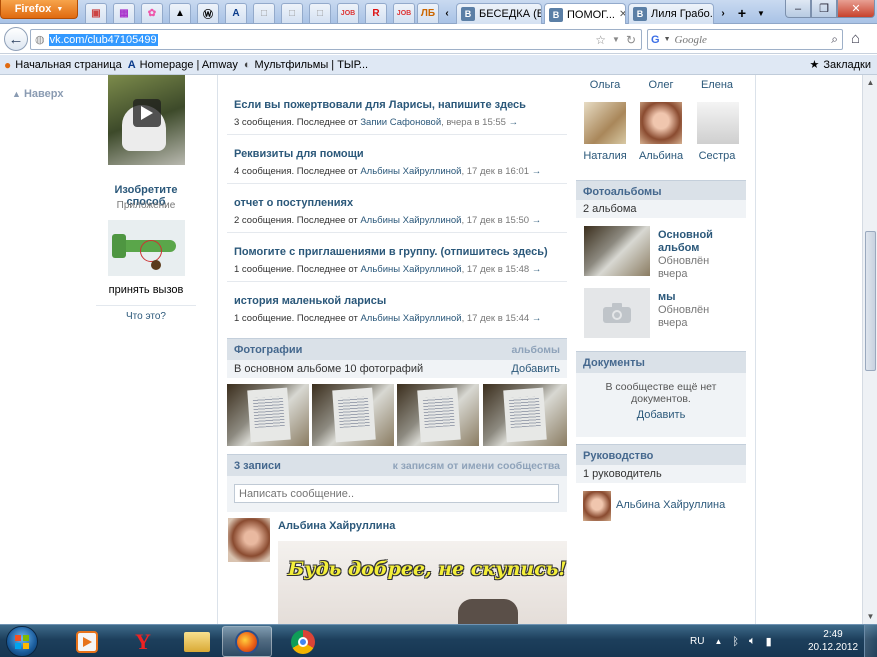 This screenshot has width=877, height=657. Describe the element at coordinates (180, 13) in the screenshot. I see `pinned-tab-gallery: ▲` at that location.